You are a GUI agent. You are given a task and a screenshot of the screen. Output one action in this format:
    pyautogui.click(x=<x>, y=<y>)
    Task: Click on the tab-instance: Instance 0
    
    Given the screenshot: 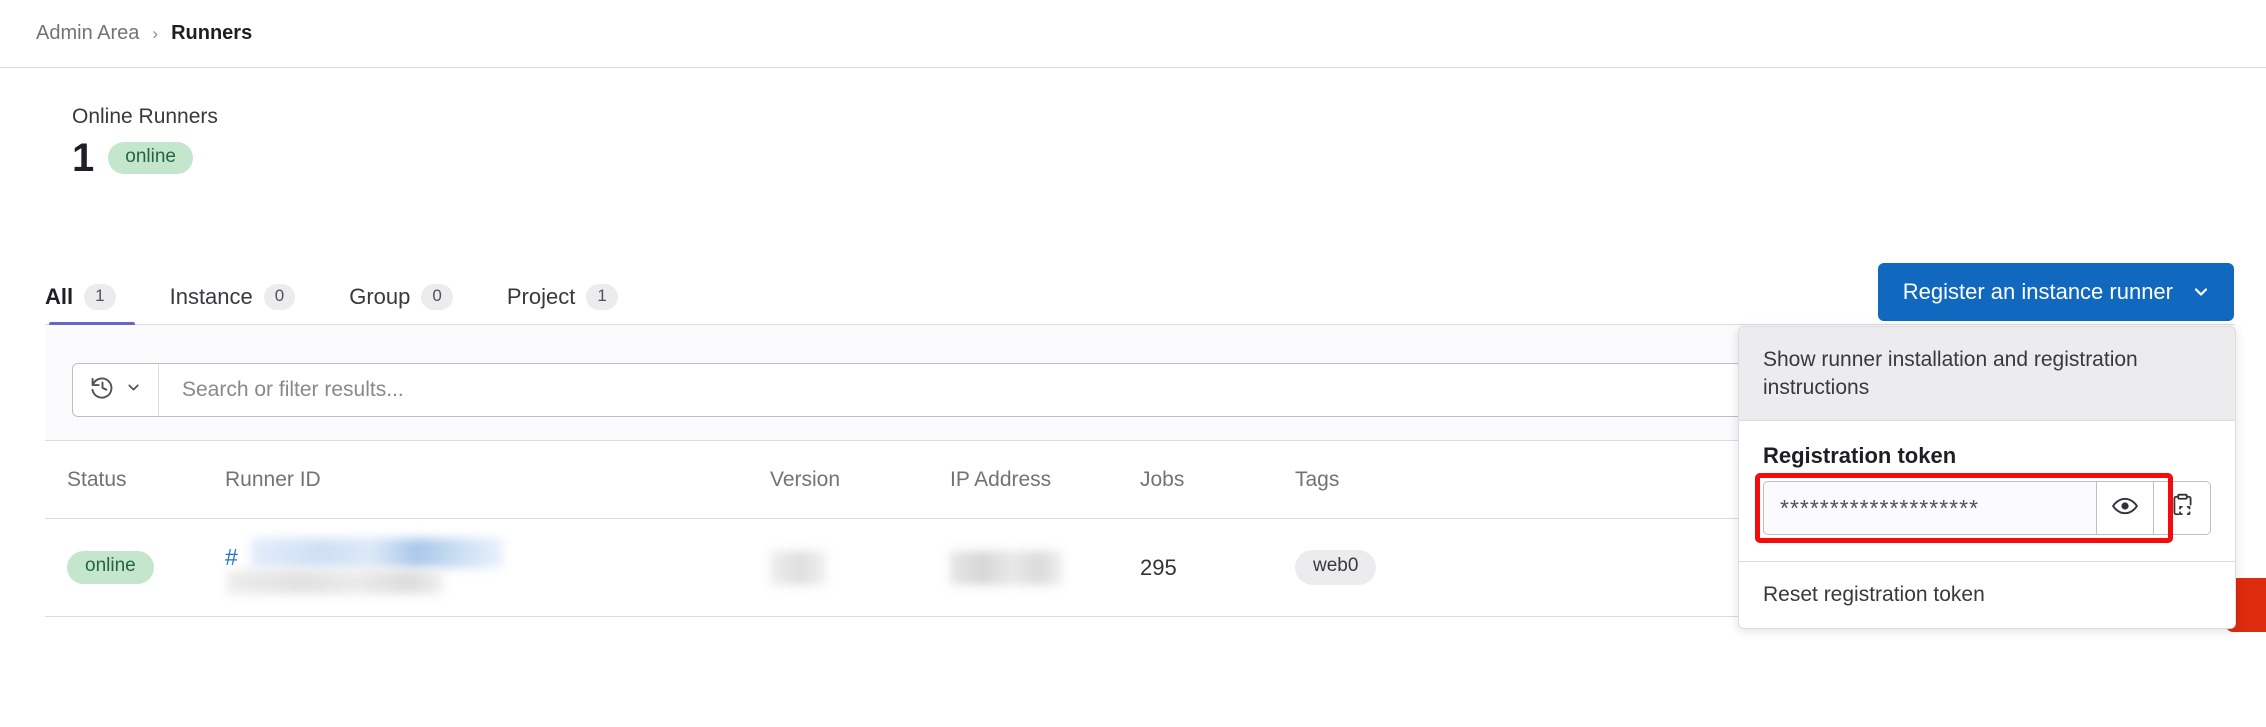 What is the action you would take?
    pyautogui.click(x=233, y=305)
    